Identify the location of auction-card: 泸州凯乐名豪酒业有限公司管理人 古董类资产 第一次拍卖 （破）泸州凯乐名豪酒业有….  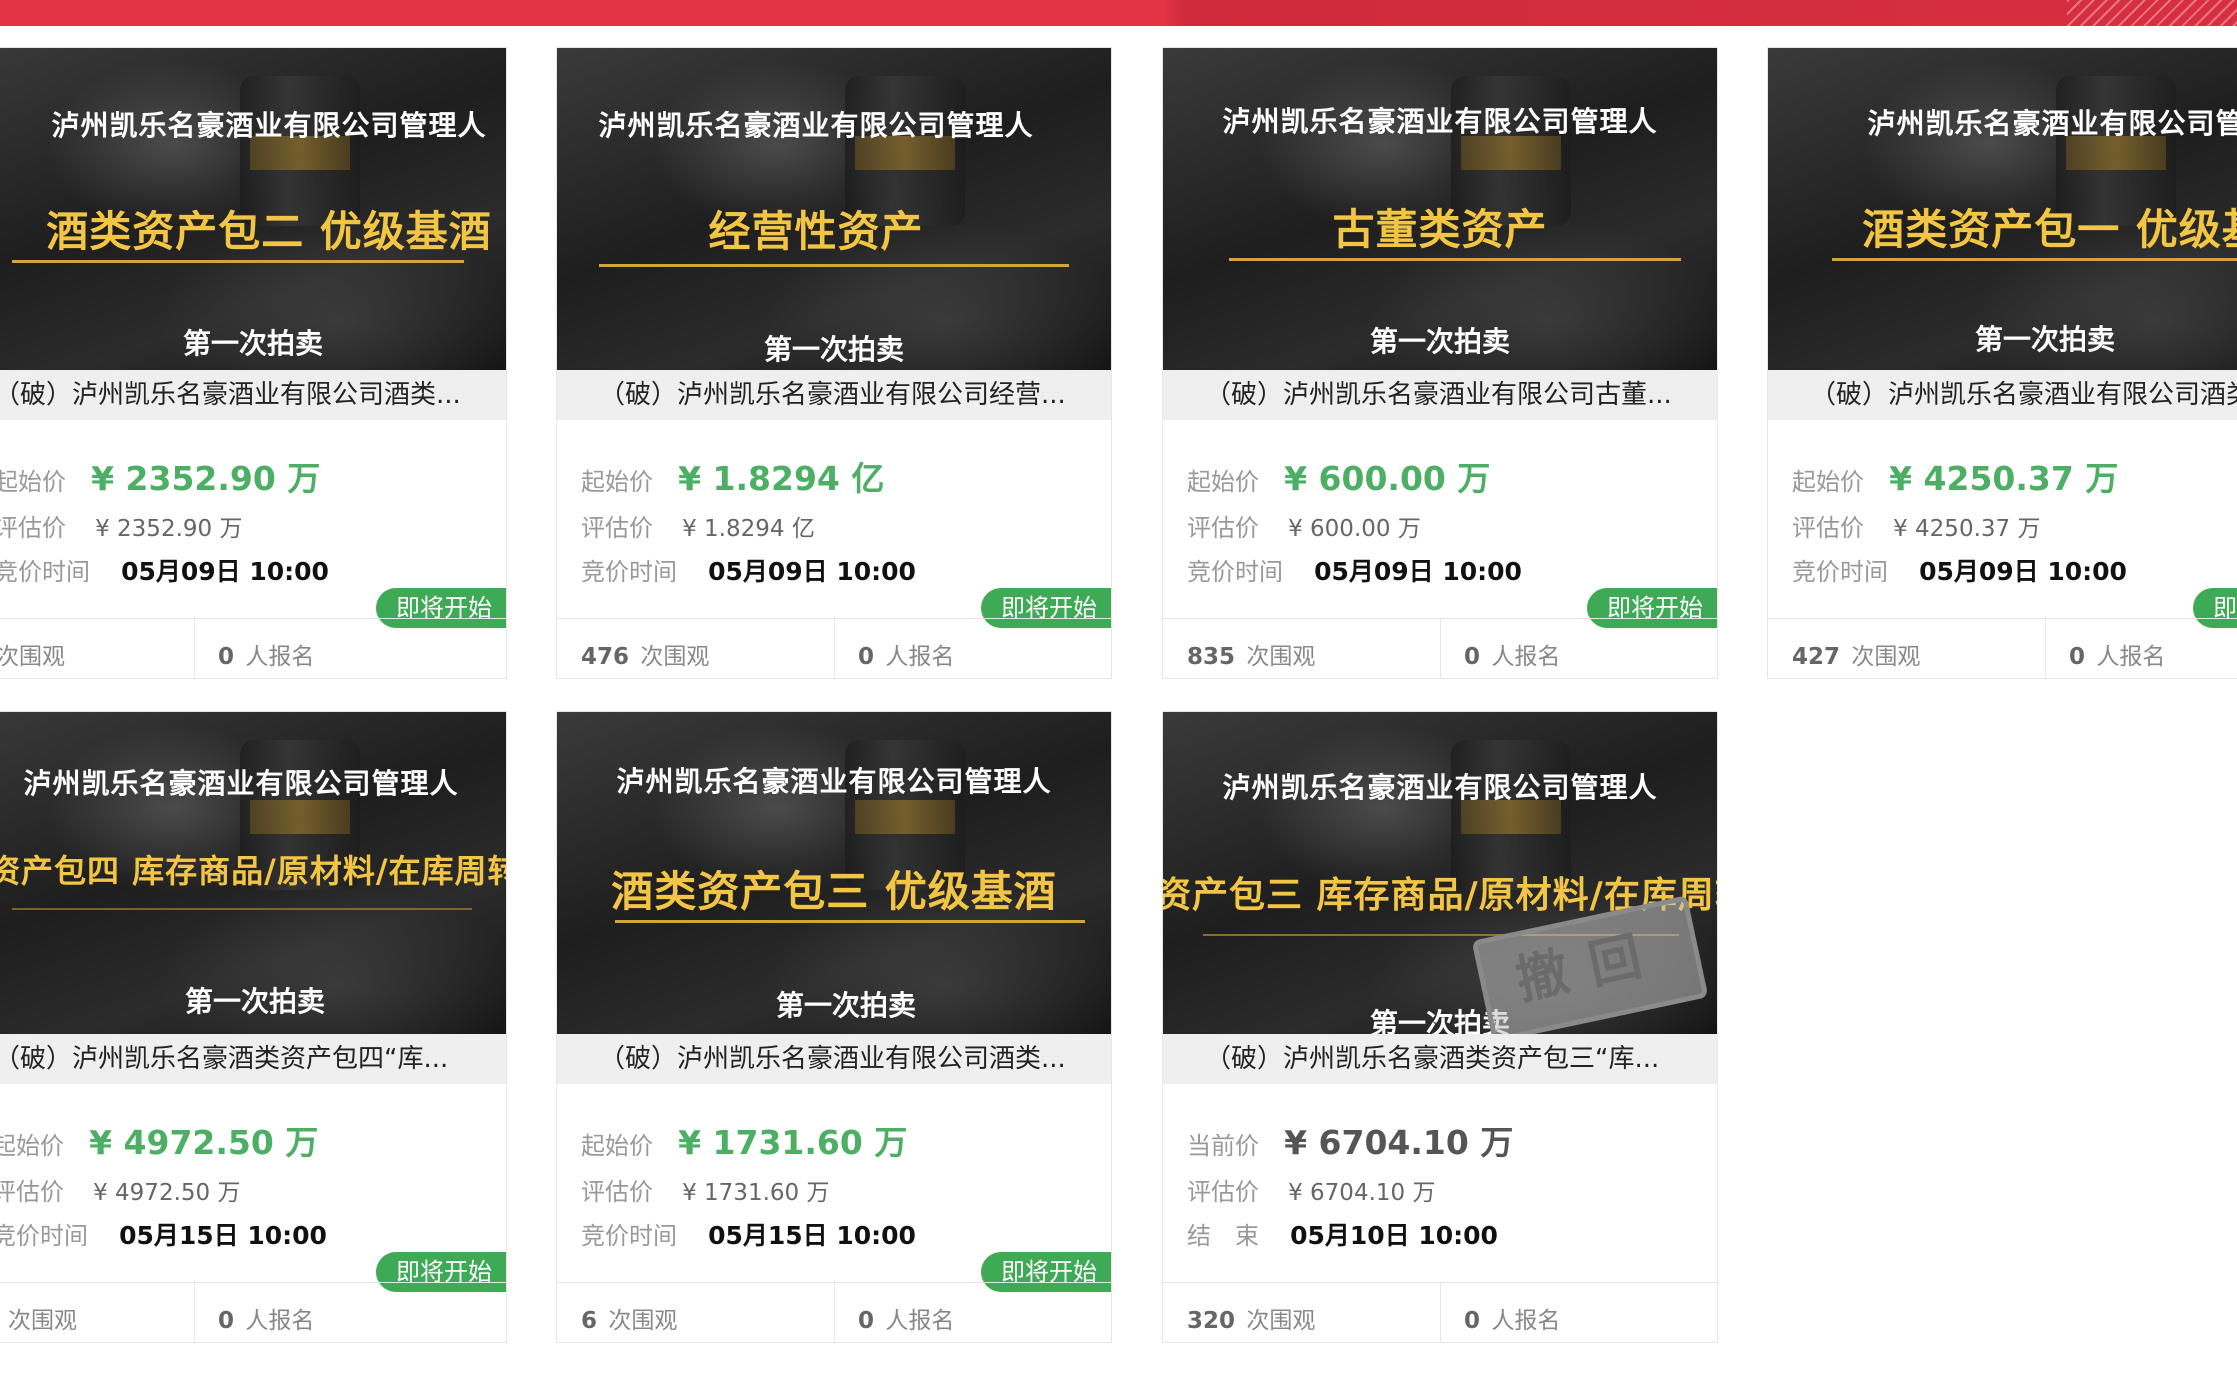
(1440, 363).